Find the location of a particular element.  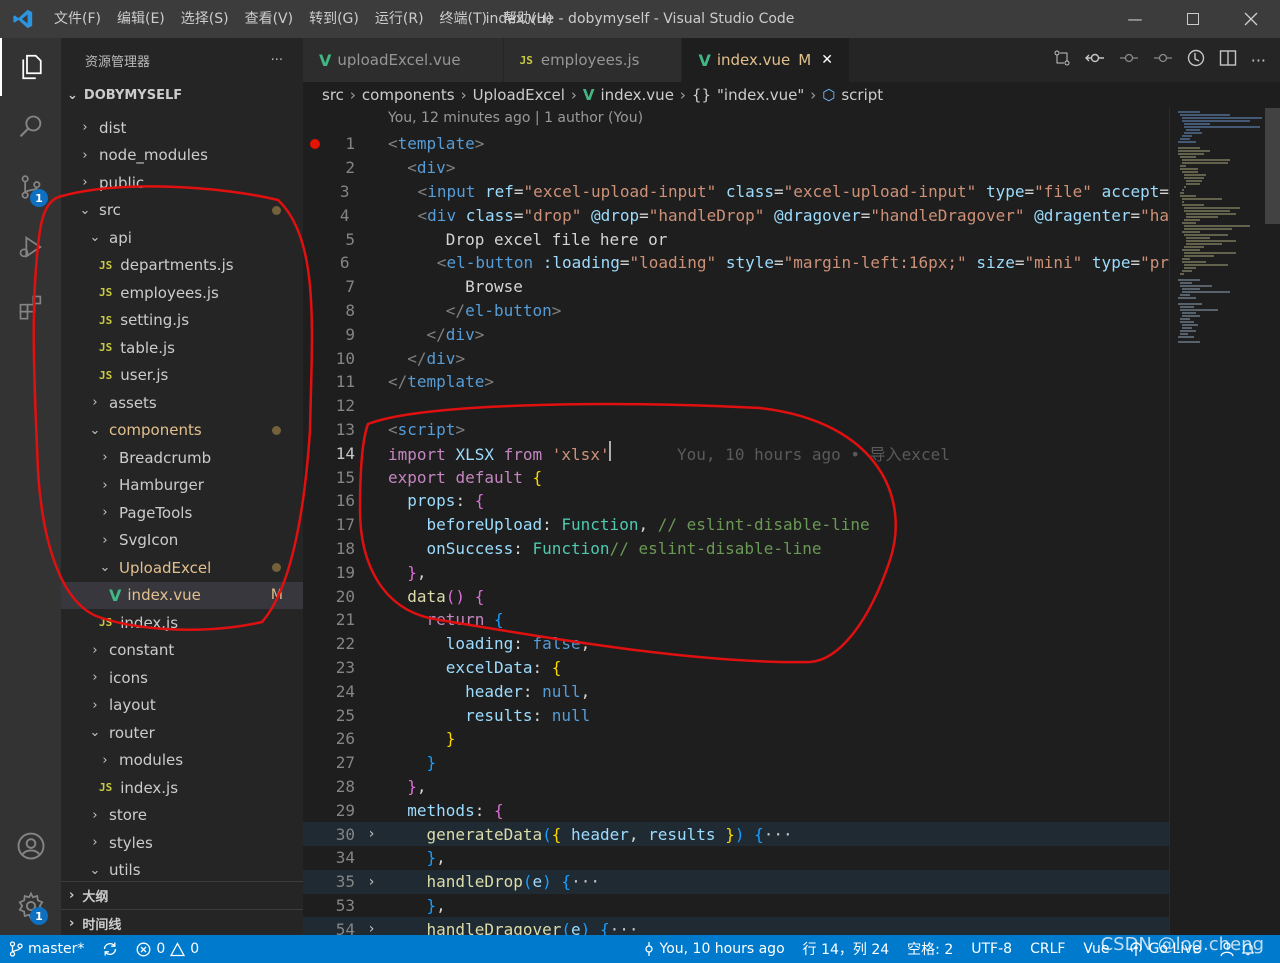

menu-item: 文件(F) is located at coordinates (77, 19).